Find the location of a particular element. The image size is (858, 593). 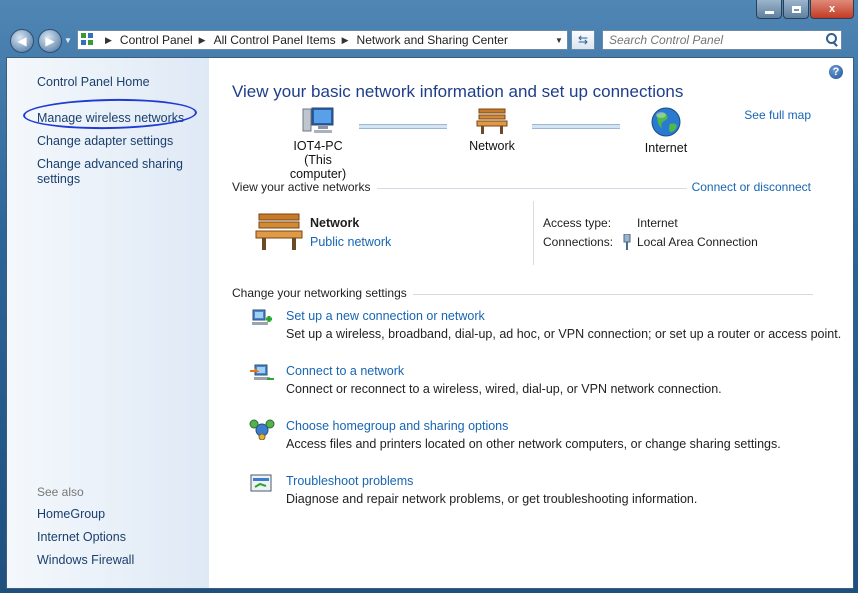

map-internet: Internet is located at coordinates (666, 130).